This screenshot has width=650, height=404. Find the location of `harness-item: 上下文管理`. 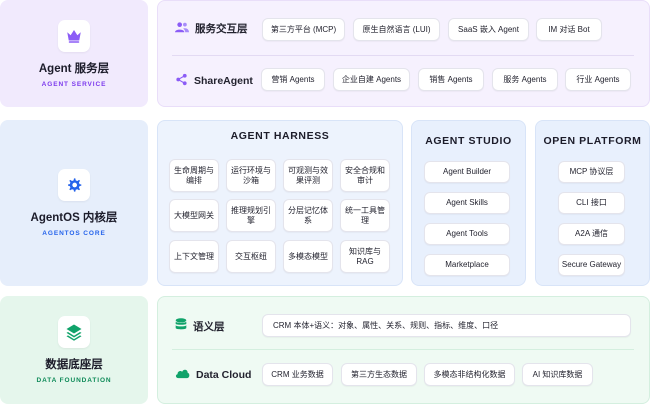

harness-item: 上下文管理 is located at coordinates (194, 256).